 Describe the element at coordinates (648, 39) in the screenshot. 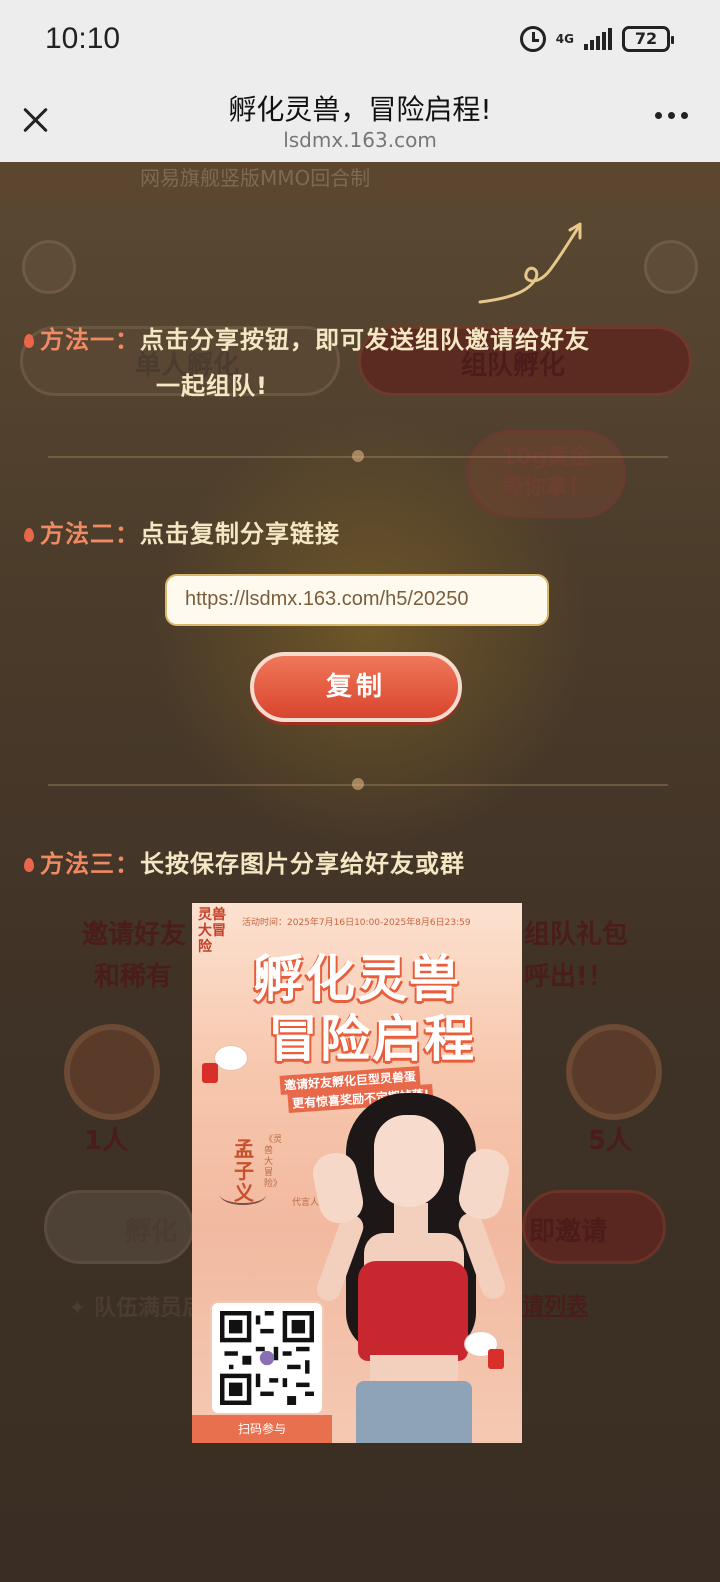

I see `battery-icon: 72` at that location.